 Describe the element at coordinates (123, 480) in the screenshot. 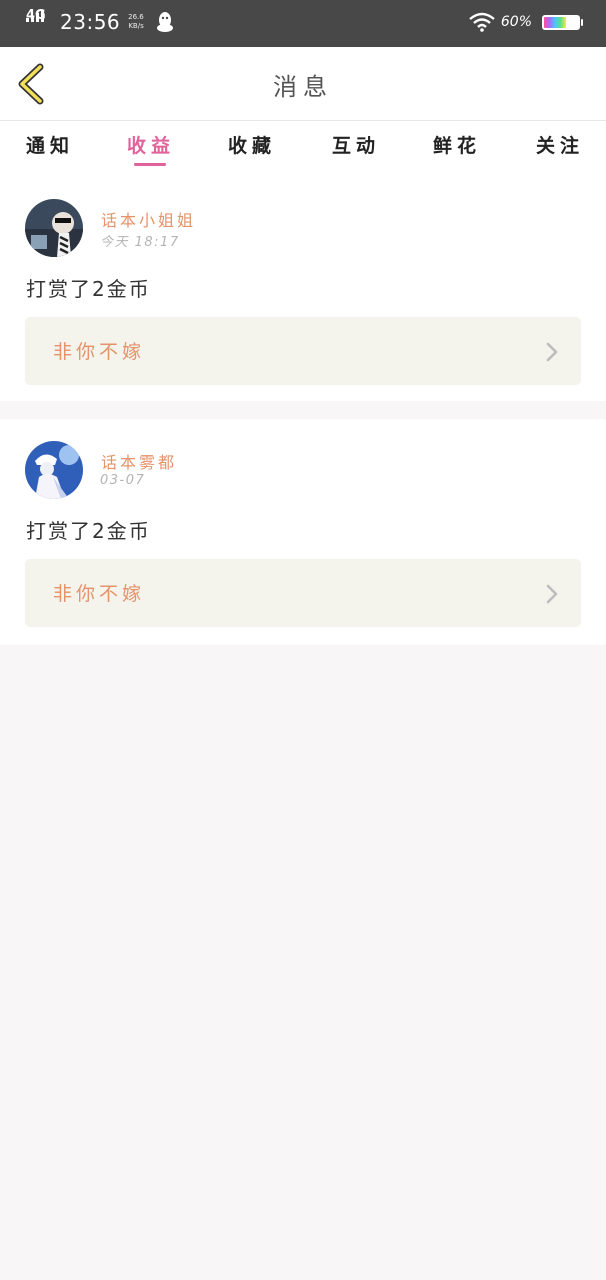

I see `message-time: 03-07` at that location.